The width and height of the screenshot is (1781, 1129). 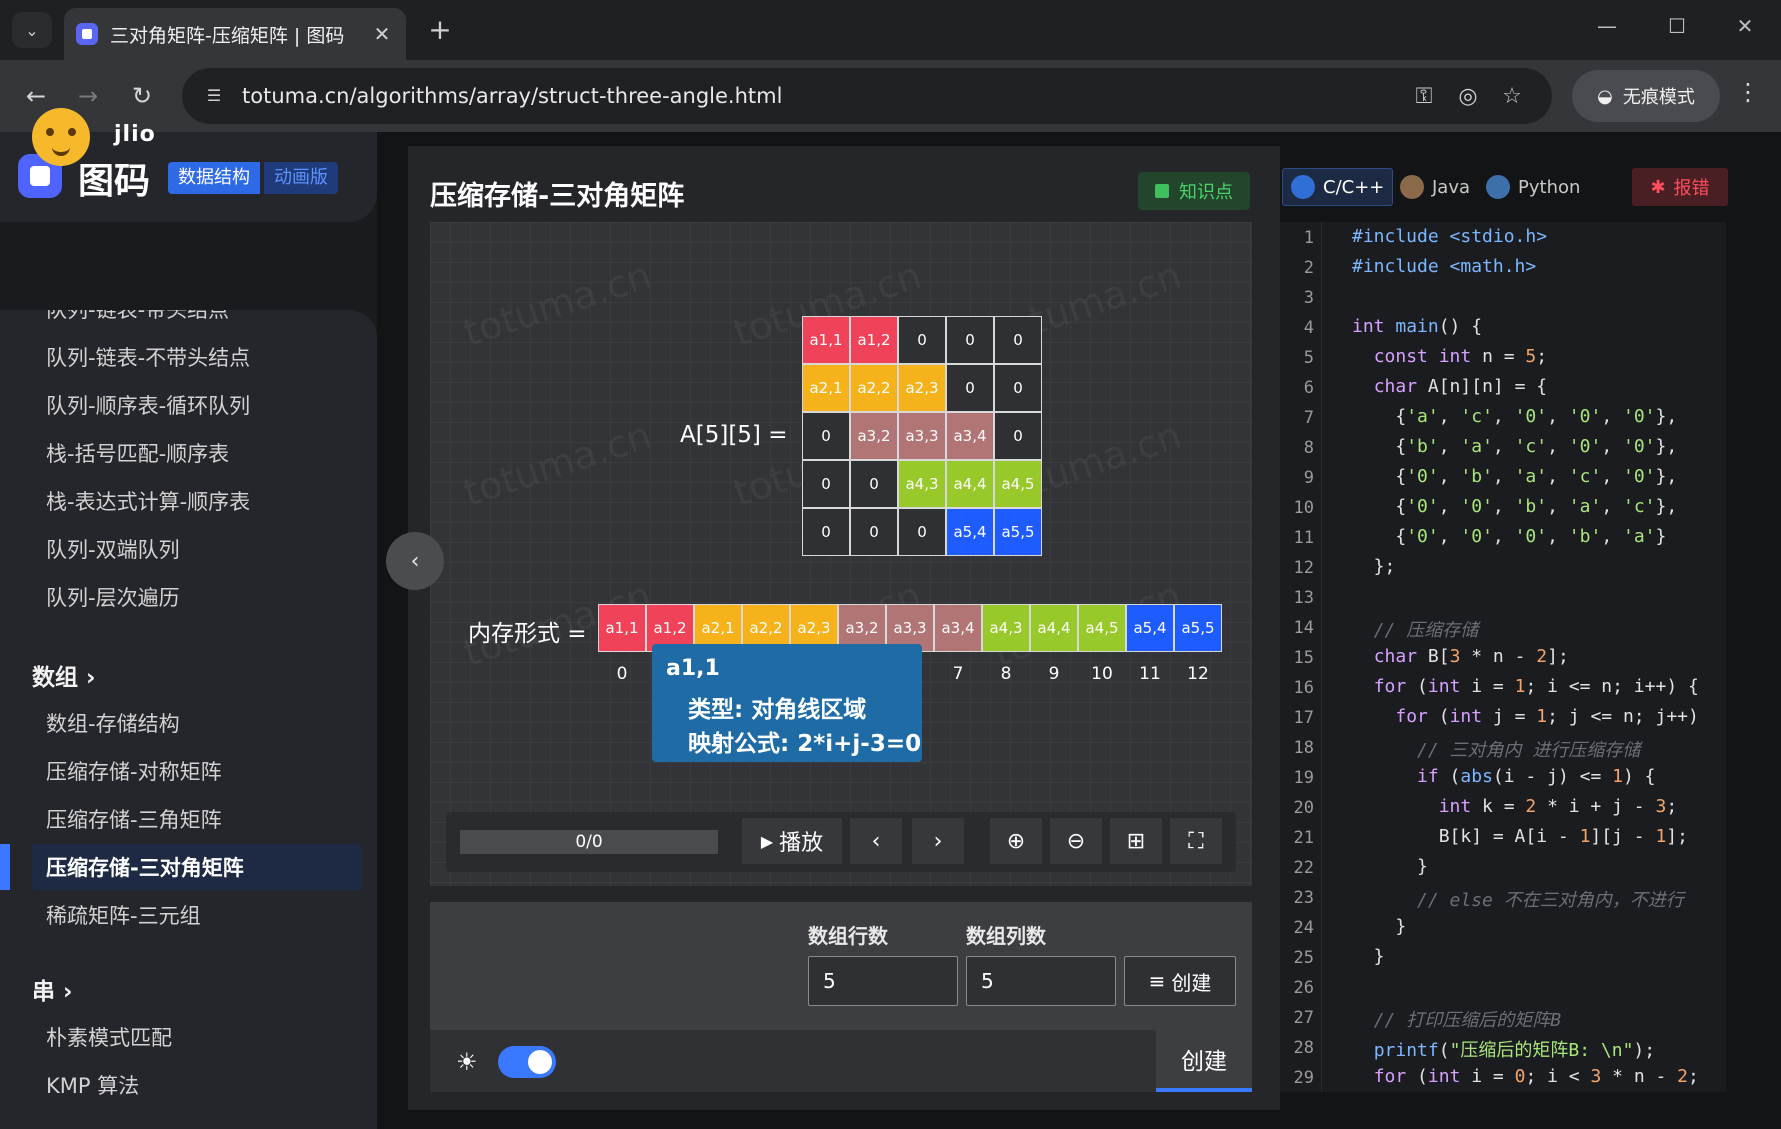 What do you see at coordinates (958, 628) in the screenshot?
I see `memory-cell: a3,4` at bounding box center [958, 628].